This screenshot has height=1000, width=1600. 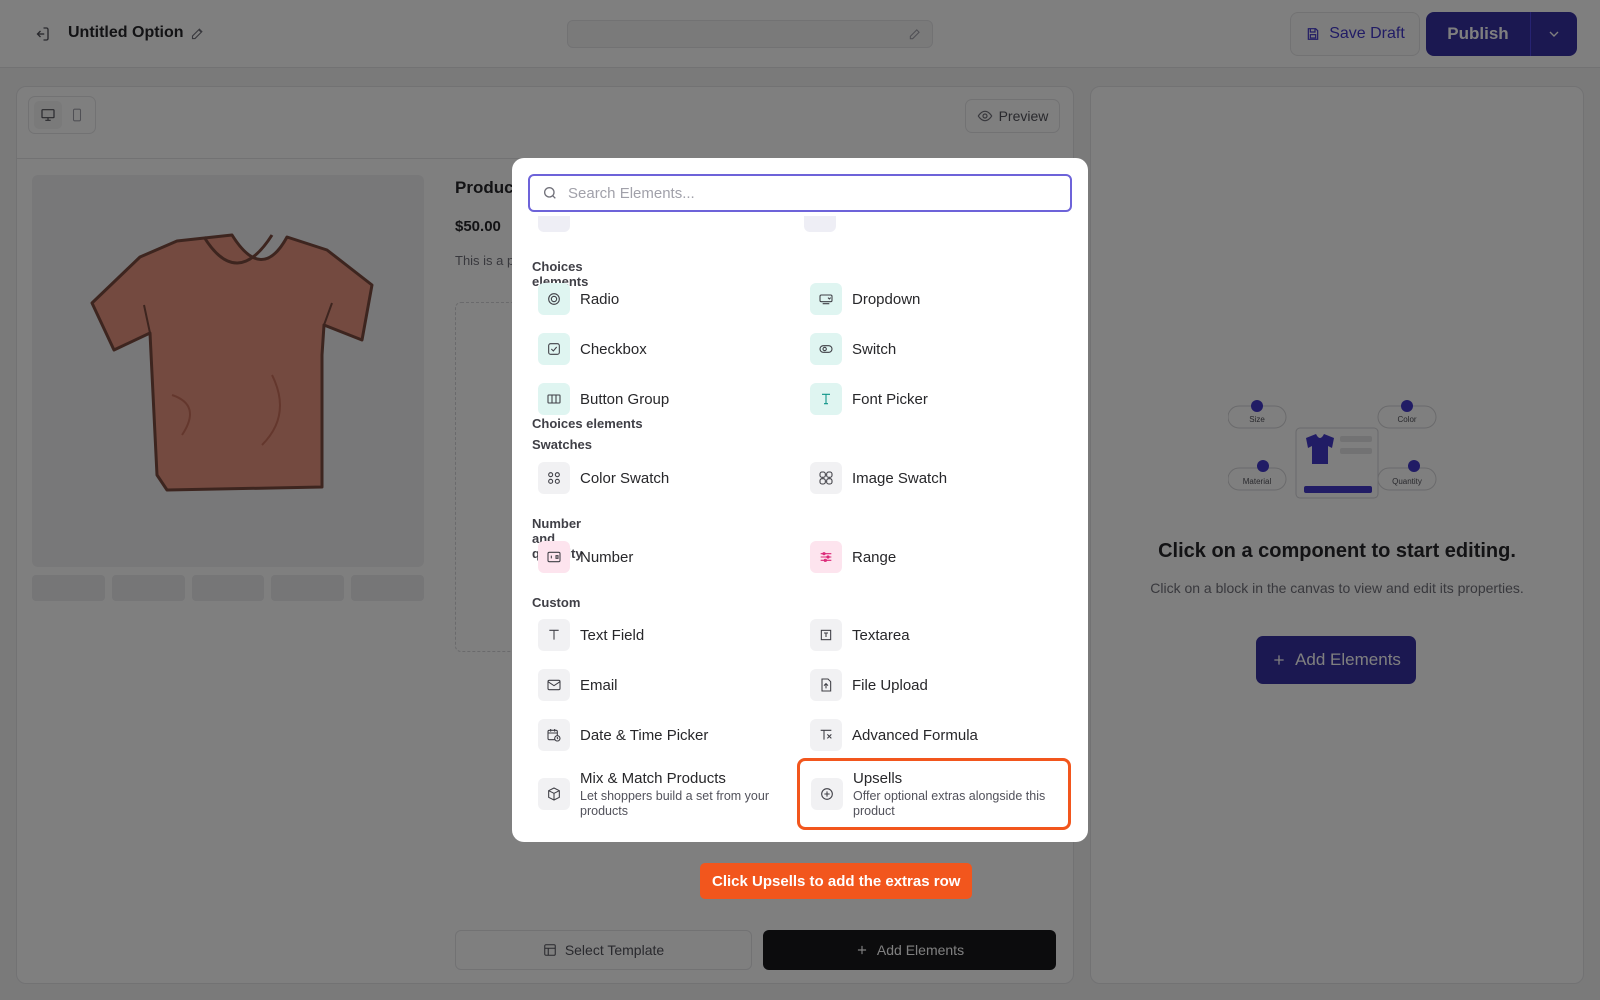 I want to click on element-radio: Radio, so click(x=663, y=299).